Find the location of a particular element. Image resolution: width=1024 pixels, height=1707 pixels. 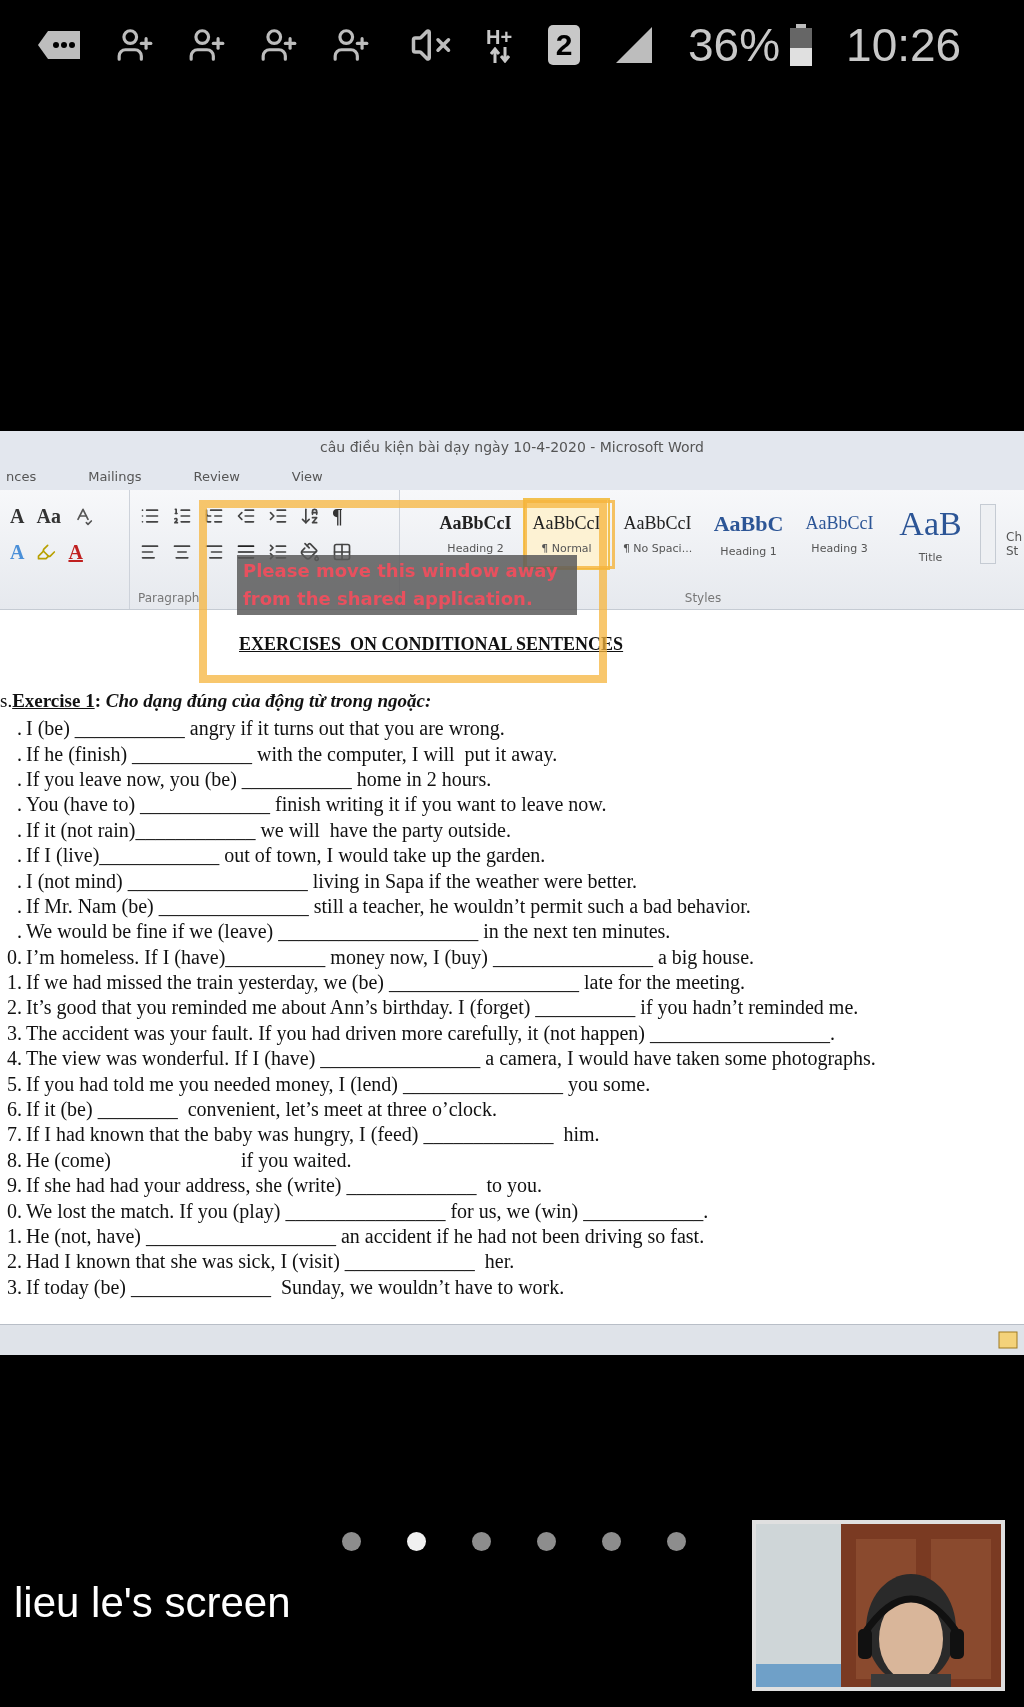

exercise-sentence: If he (finish) ____________ with the computer, I will put it away. is located at coordinates (292, 754).